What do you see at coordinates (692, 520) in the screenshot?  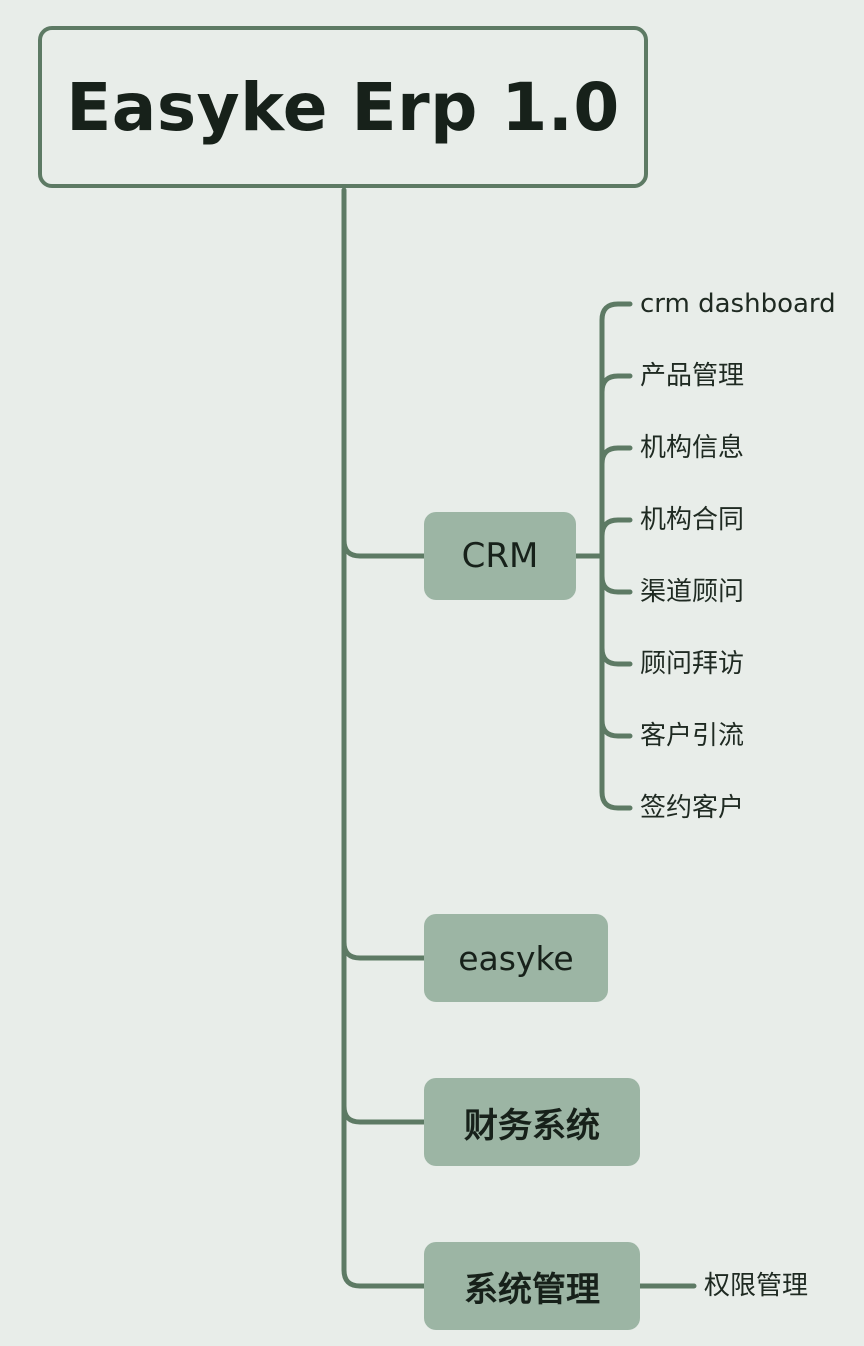 I see `leaf-institution-contract: 机构合同` at bounding box center [692, 520].